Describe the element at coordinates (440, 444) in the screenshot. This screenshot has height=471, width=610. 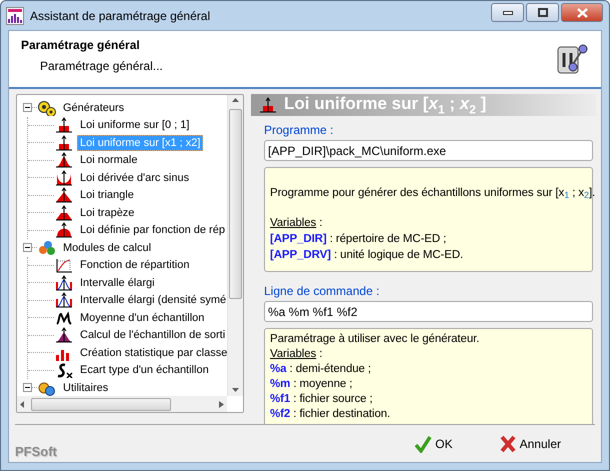
I see `ok-button: OK` at that location.